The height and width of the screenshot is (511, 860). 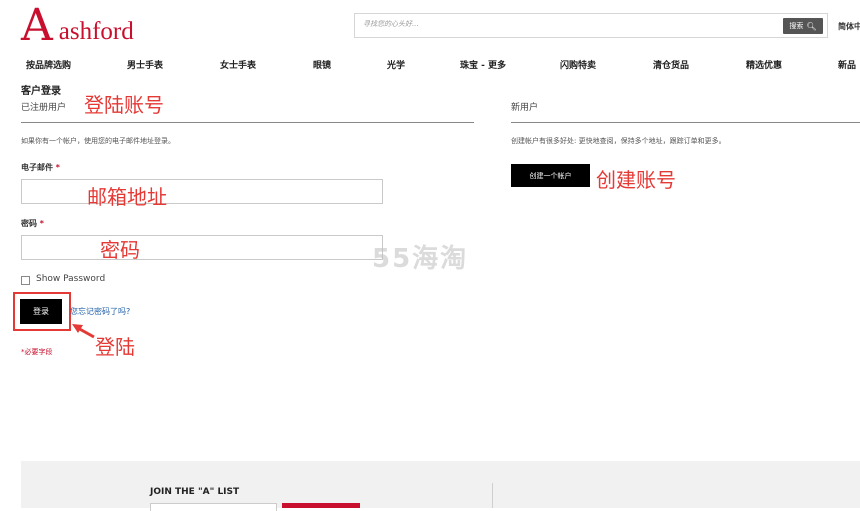 What do you see at coordinates (811, 26) in the screenshot?
I see `search-icon: 🔍︎` at bounding box center [811, 26].